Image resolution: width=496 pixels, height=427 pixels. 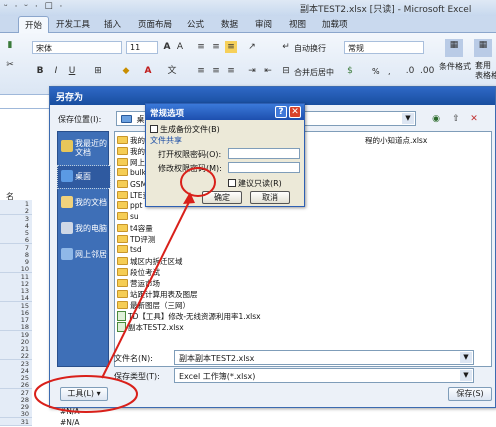 I want to click on tab-addins: 加载项, so click(x=335, y=24).